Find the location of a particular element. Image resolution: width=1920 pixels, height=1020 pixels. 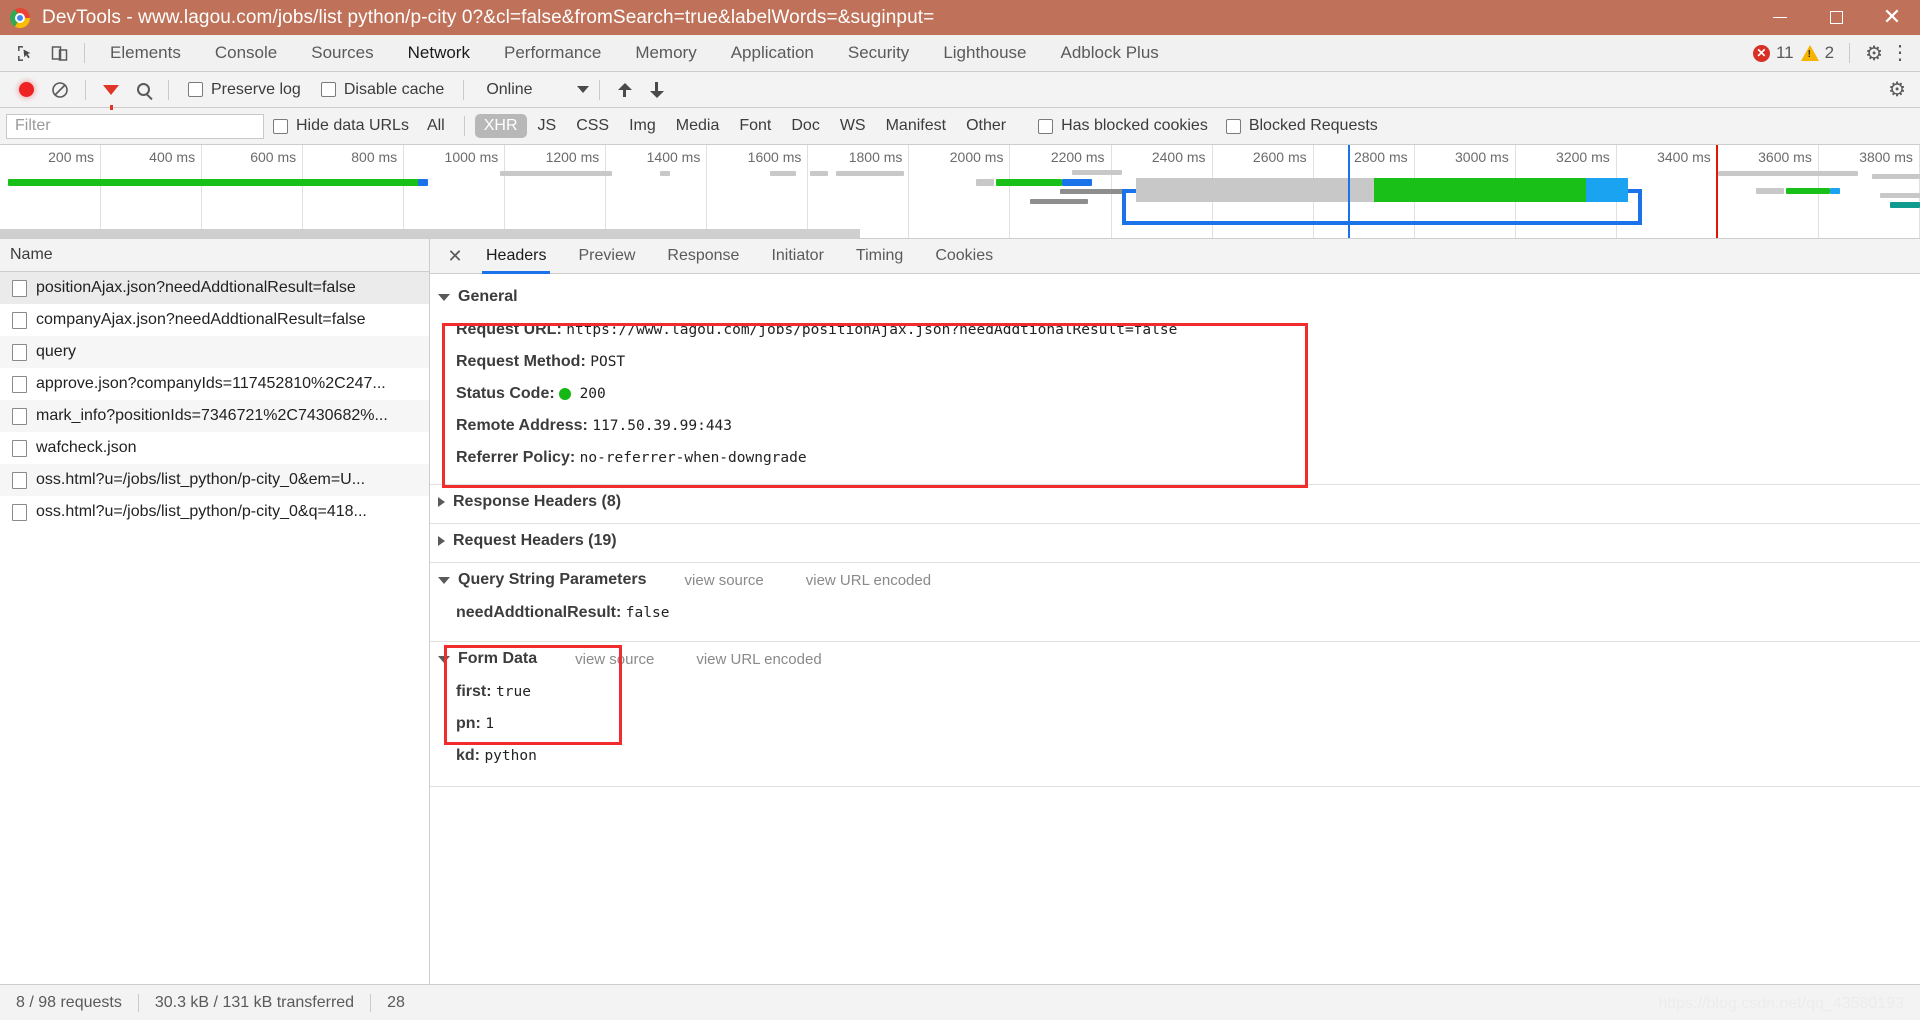

kebab-menu-icon: ⋮ is located at coordinates (1900, 53).